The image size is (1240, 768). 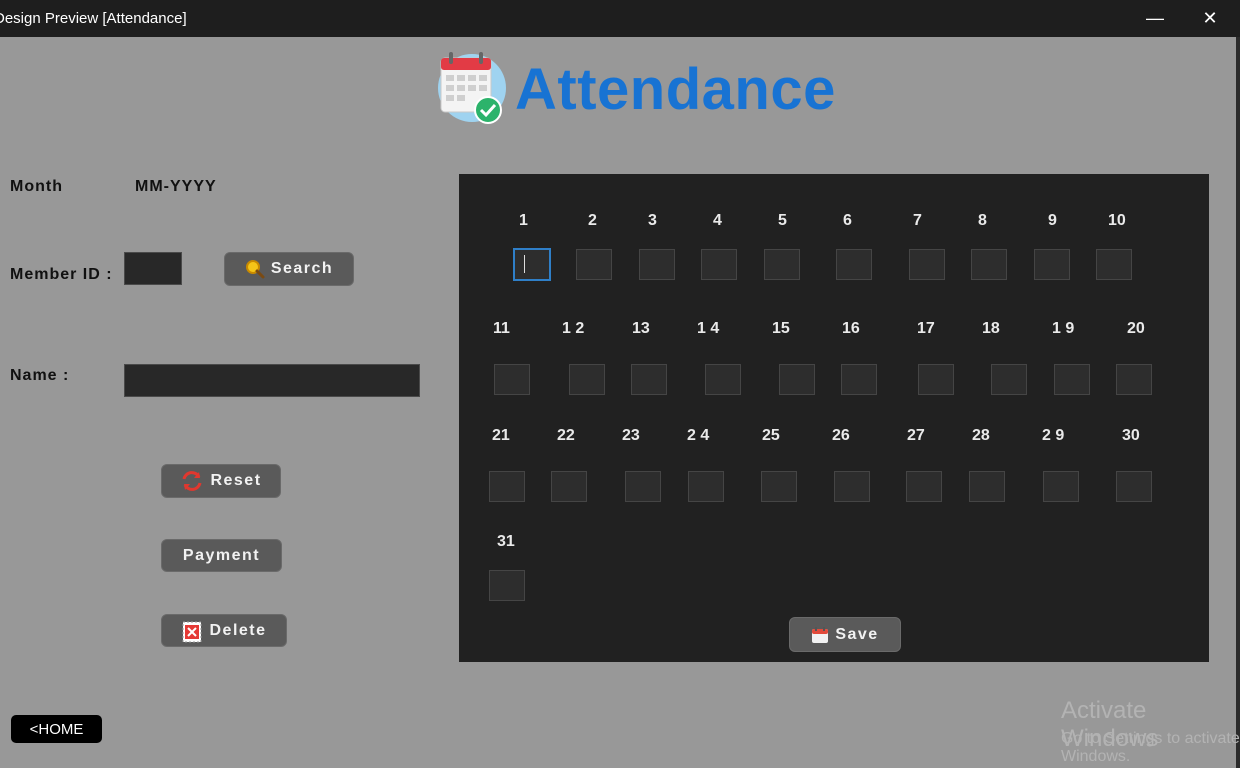 What do you see at coordinates (153, 268) in the screenshot?
I see `member-id-input` at bounding box center [153, 268].